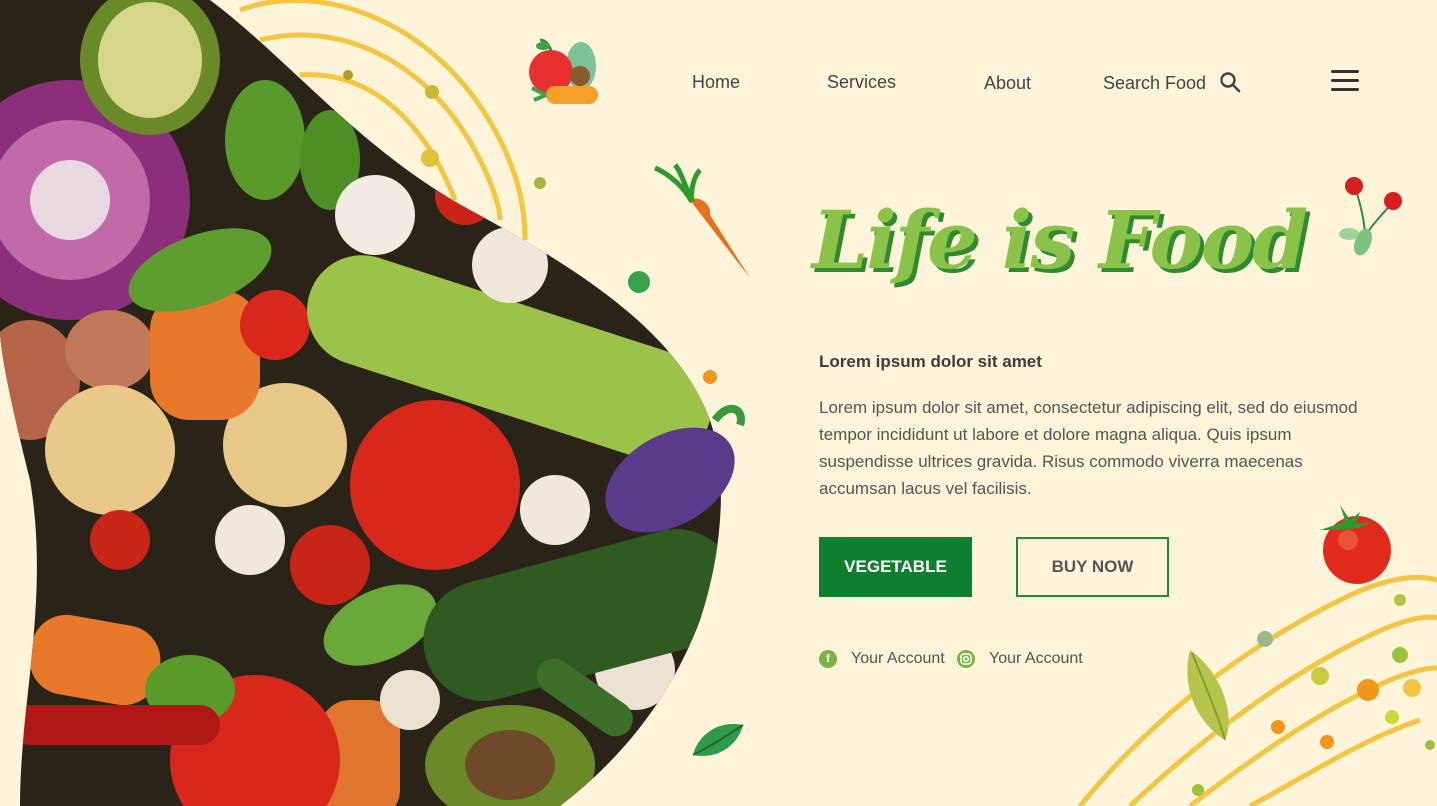 This screenshot has width=1437, height=806. Describe the element at coordinates (1154, 83) in the screenshot. I see `nav-search-food-link: Search Food` at that location.